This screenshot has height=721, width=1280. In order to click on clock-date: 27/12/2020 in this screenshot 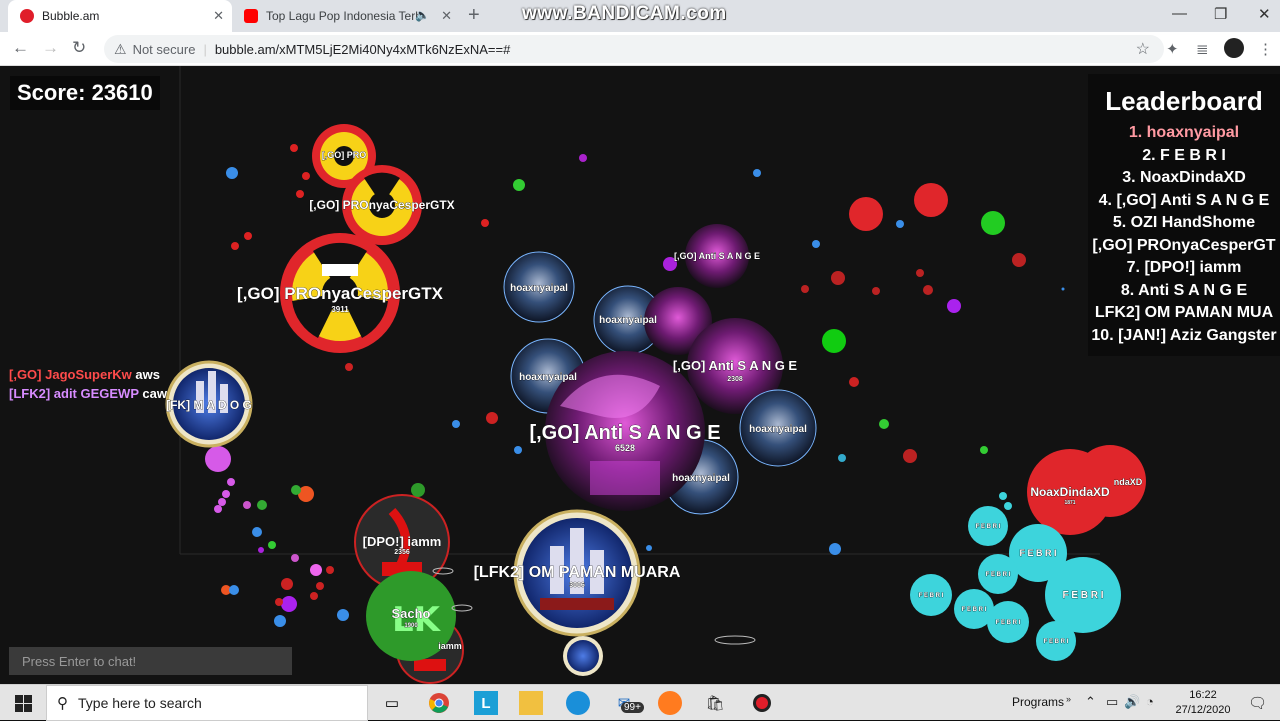, I will do `click(1203, 710)`.